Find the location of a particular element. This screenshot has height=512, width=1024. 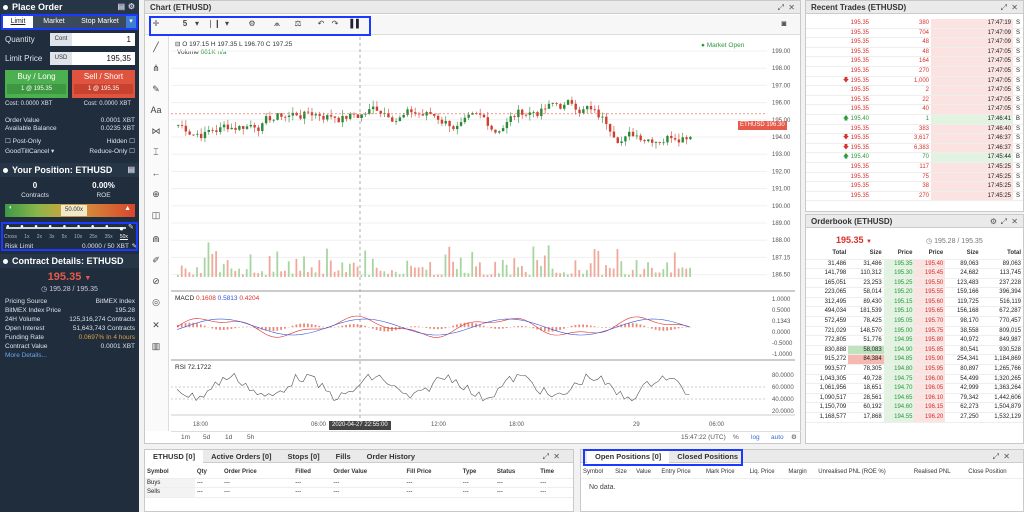

hidden-option: Hidden ☐ is located at coordinates (121, 141).